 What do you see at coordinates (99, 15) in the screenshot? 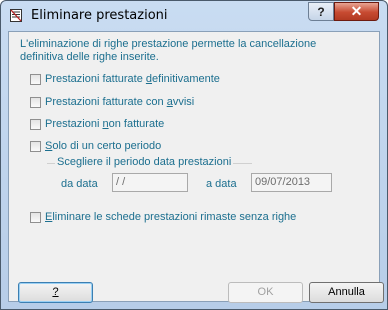
I see `window-title: Eliminare prestazioni` at bounding box center [99, 15].